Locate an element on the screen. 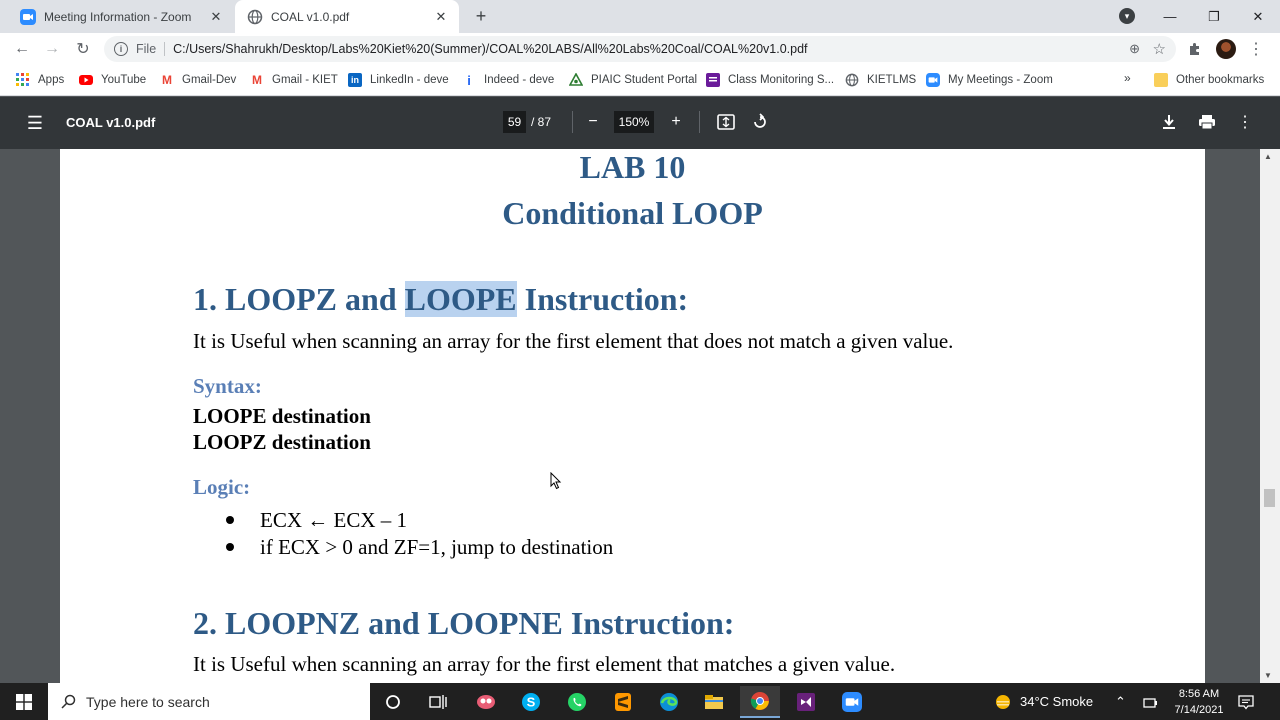 The height and width of the screenshot is (720, 1280). bookmark-star-icon: ☆ is located at coordinates (1159, 49).